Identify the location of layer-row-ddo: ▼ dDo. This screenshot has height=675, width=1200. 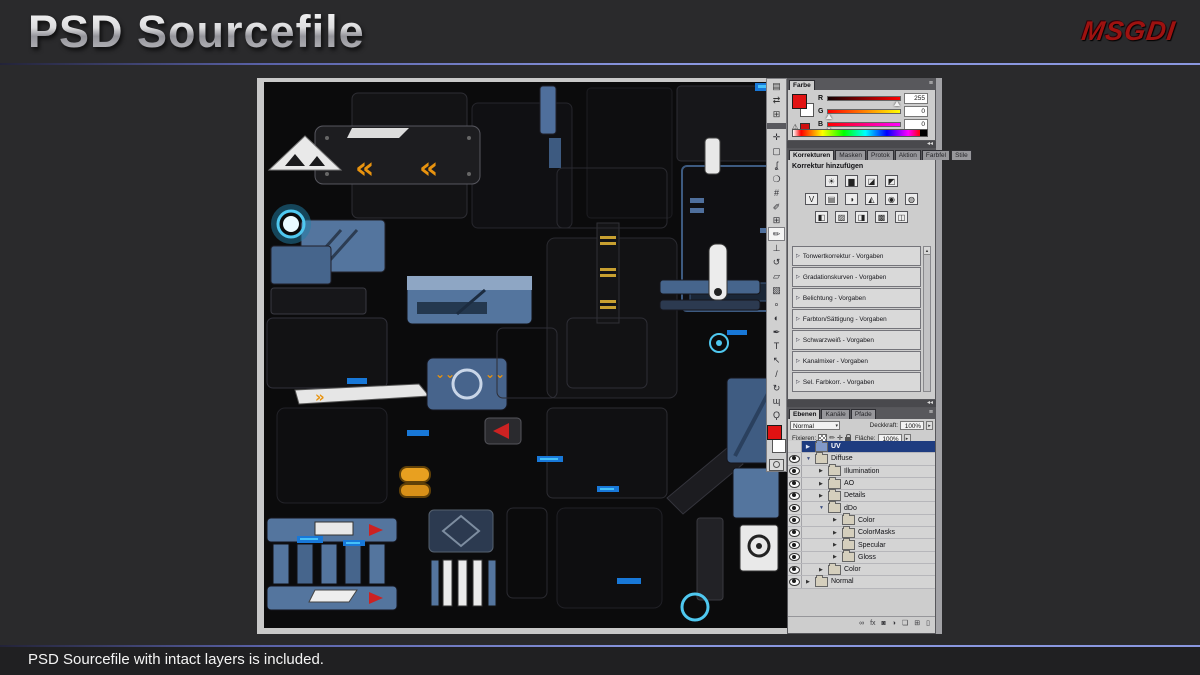
(861, 508).